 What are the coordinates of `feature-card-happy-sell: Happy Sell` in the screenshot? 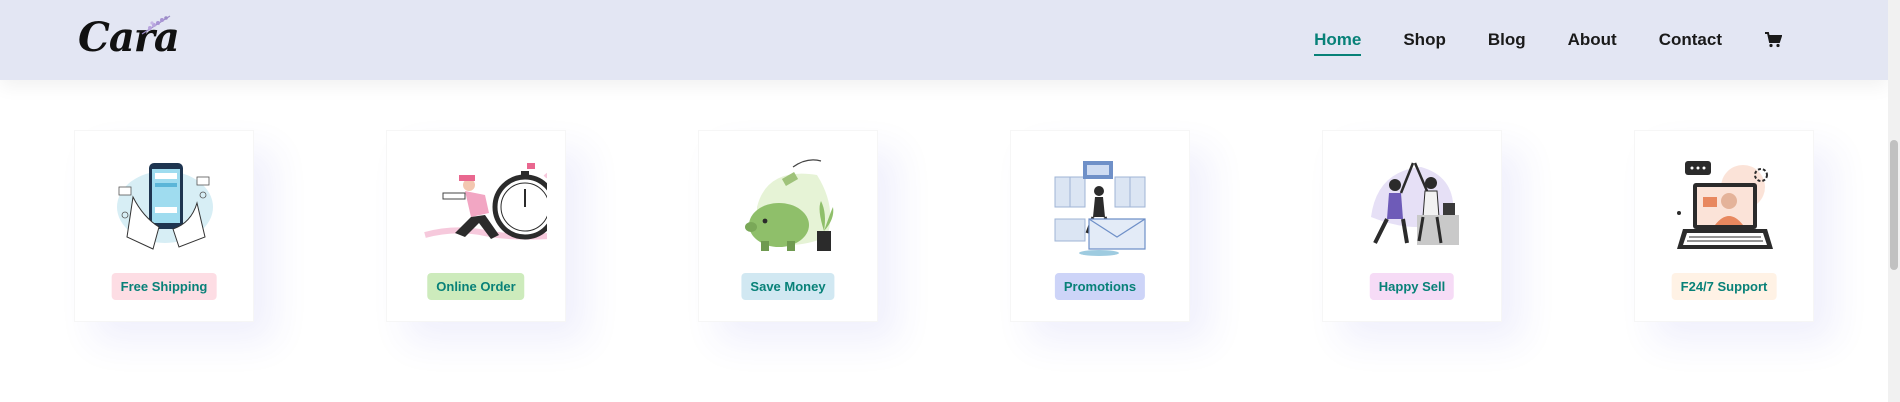 It's located at (1412, 226).